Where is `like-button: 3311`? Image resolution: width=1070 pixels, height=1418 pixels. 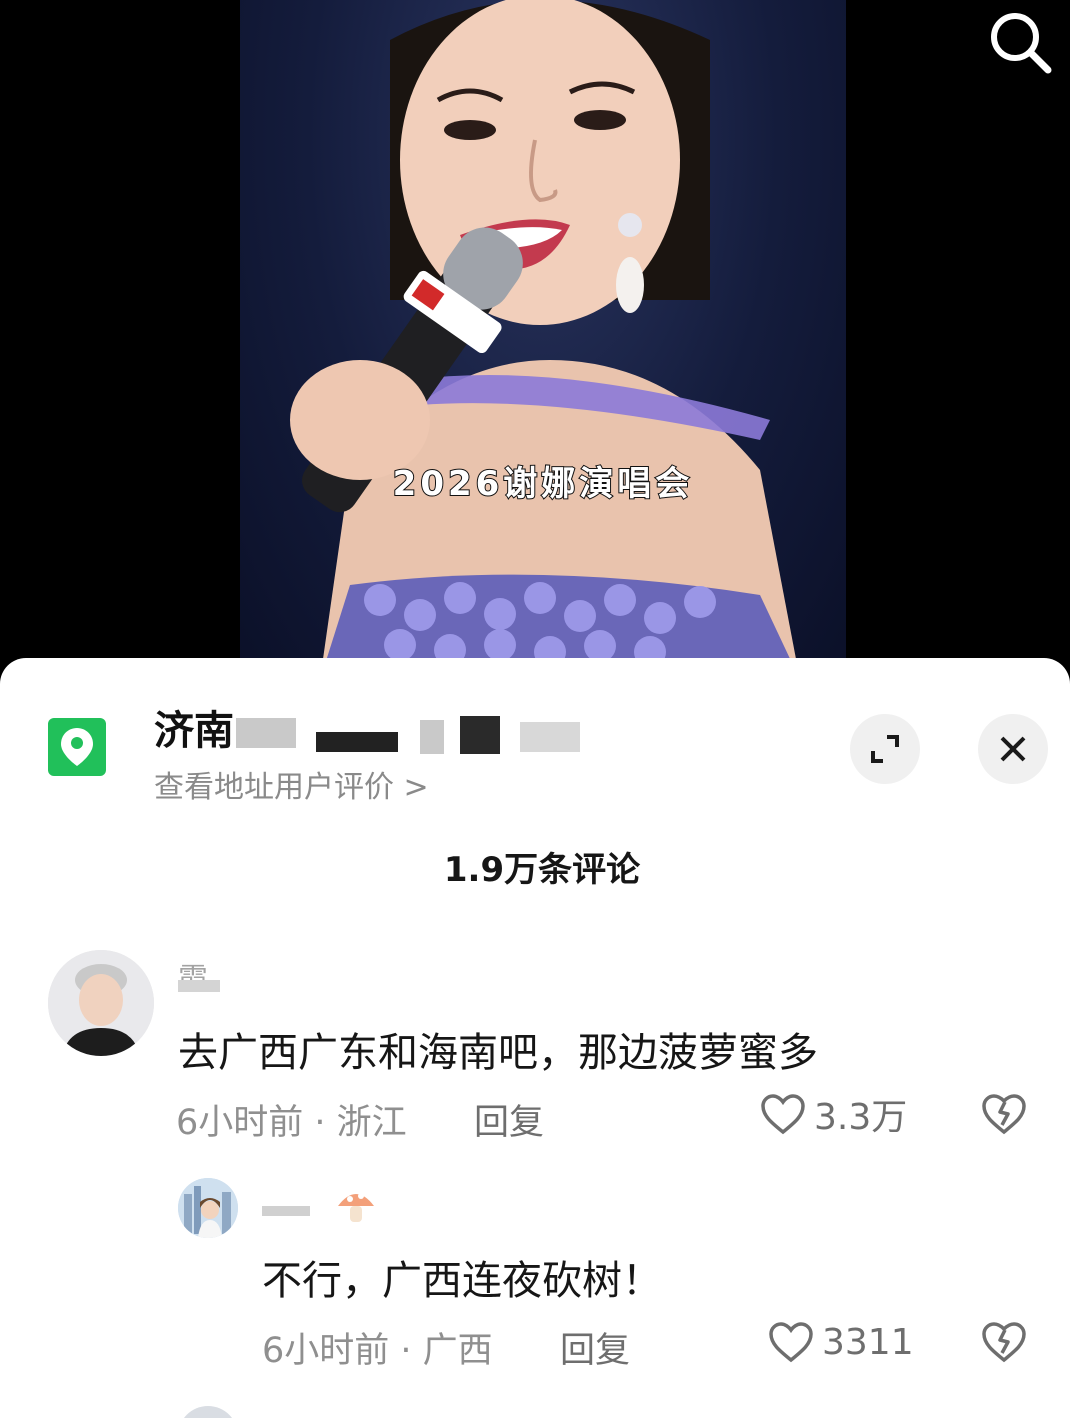
like-button: 3311 is located at coordinates (841, 1342).